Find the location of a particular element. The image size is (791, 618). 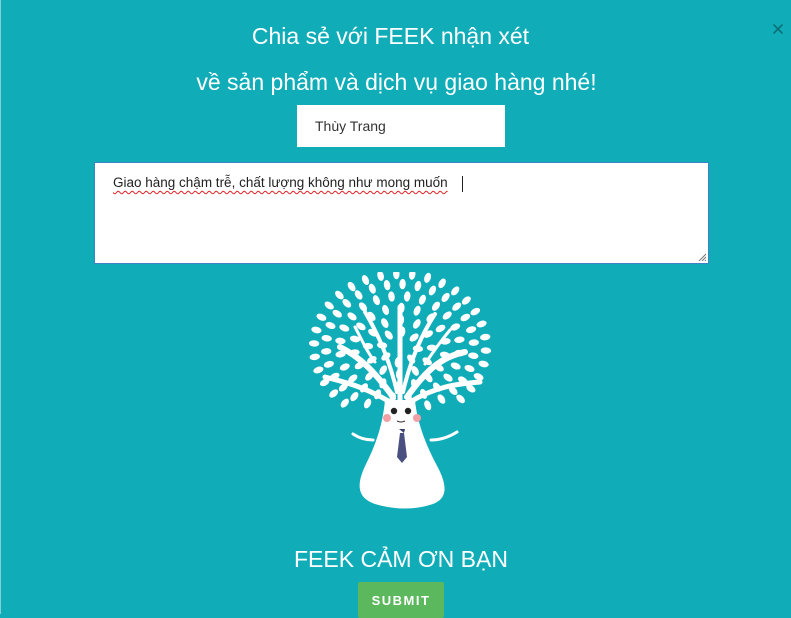

modal-title-line-1: Chia sẻ với FEEK nhận xét is located at coordinates (390, 36).